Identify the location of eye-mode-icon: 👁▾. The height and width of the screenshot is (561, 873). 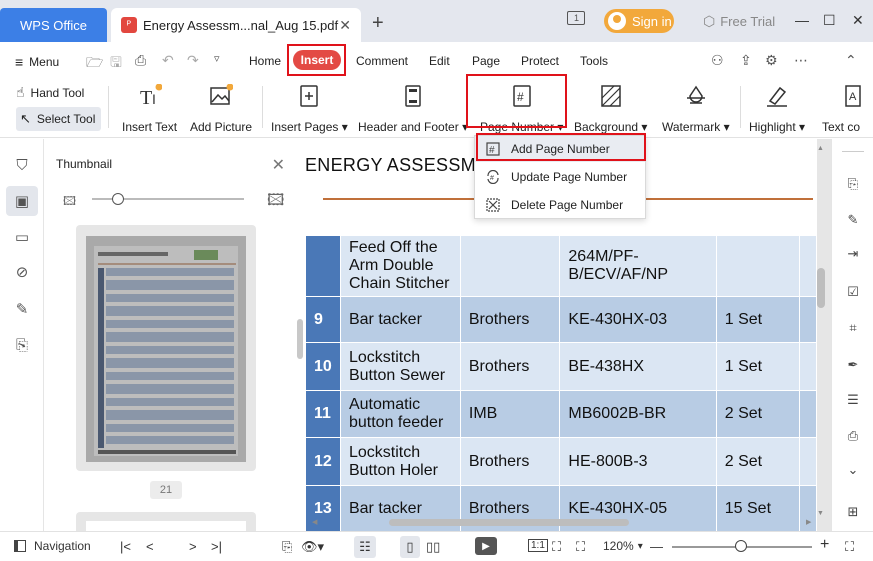
(312, 547).